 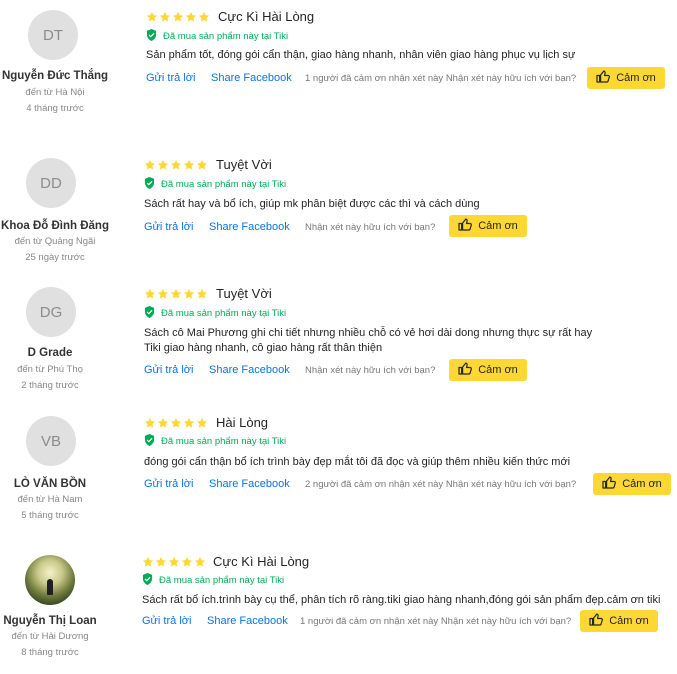 What do you see at coordinates (50, 484) in the screenshot?
I see `reviewer-name: LÒ VĂN BỒN` at bounding box center [50, 484].